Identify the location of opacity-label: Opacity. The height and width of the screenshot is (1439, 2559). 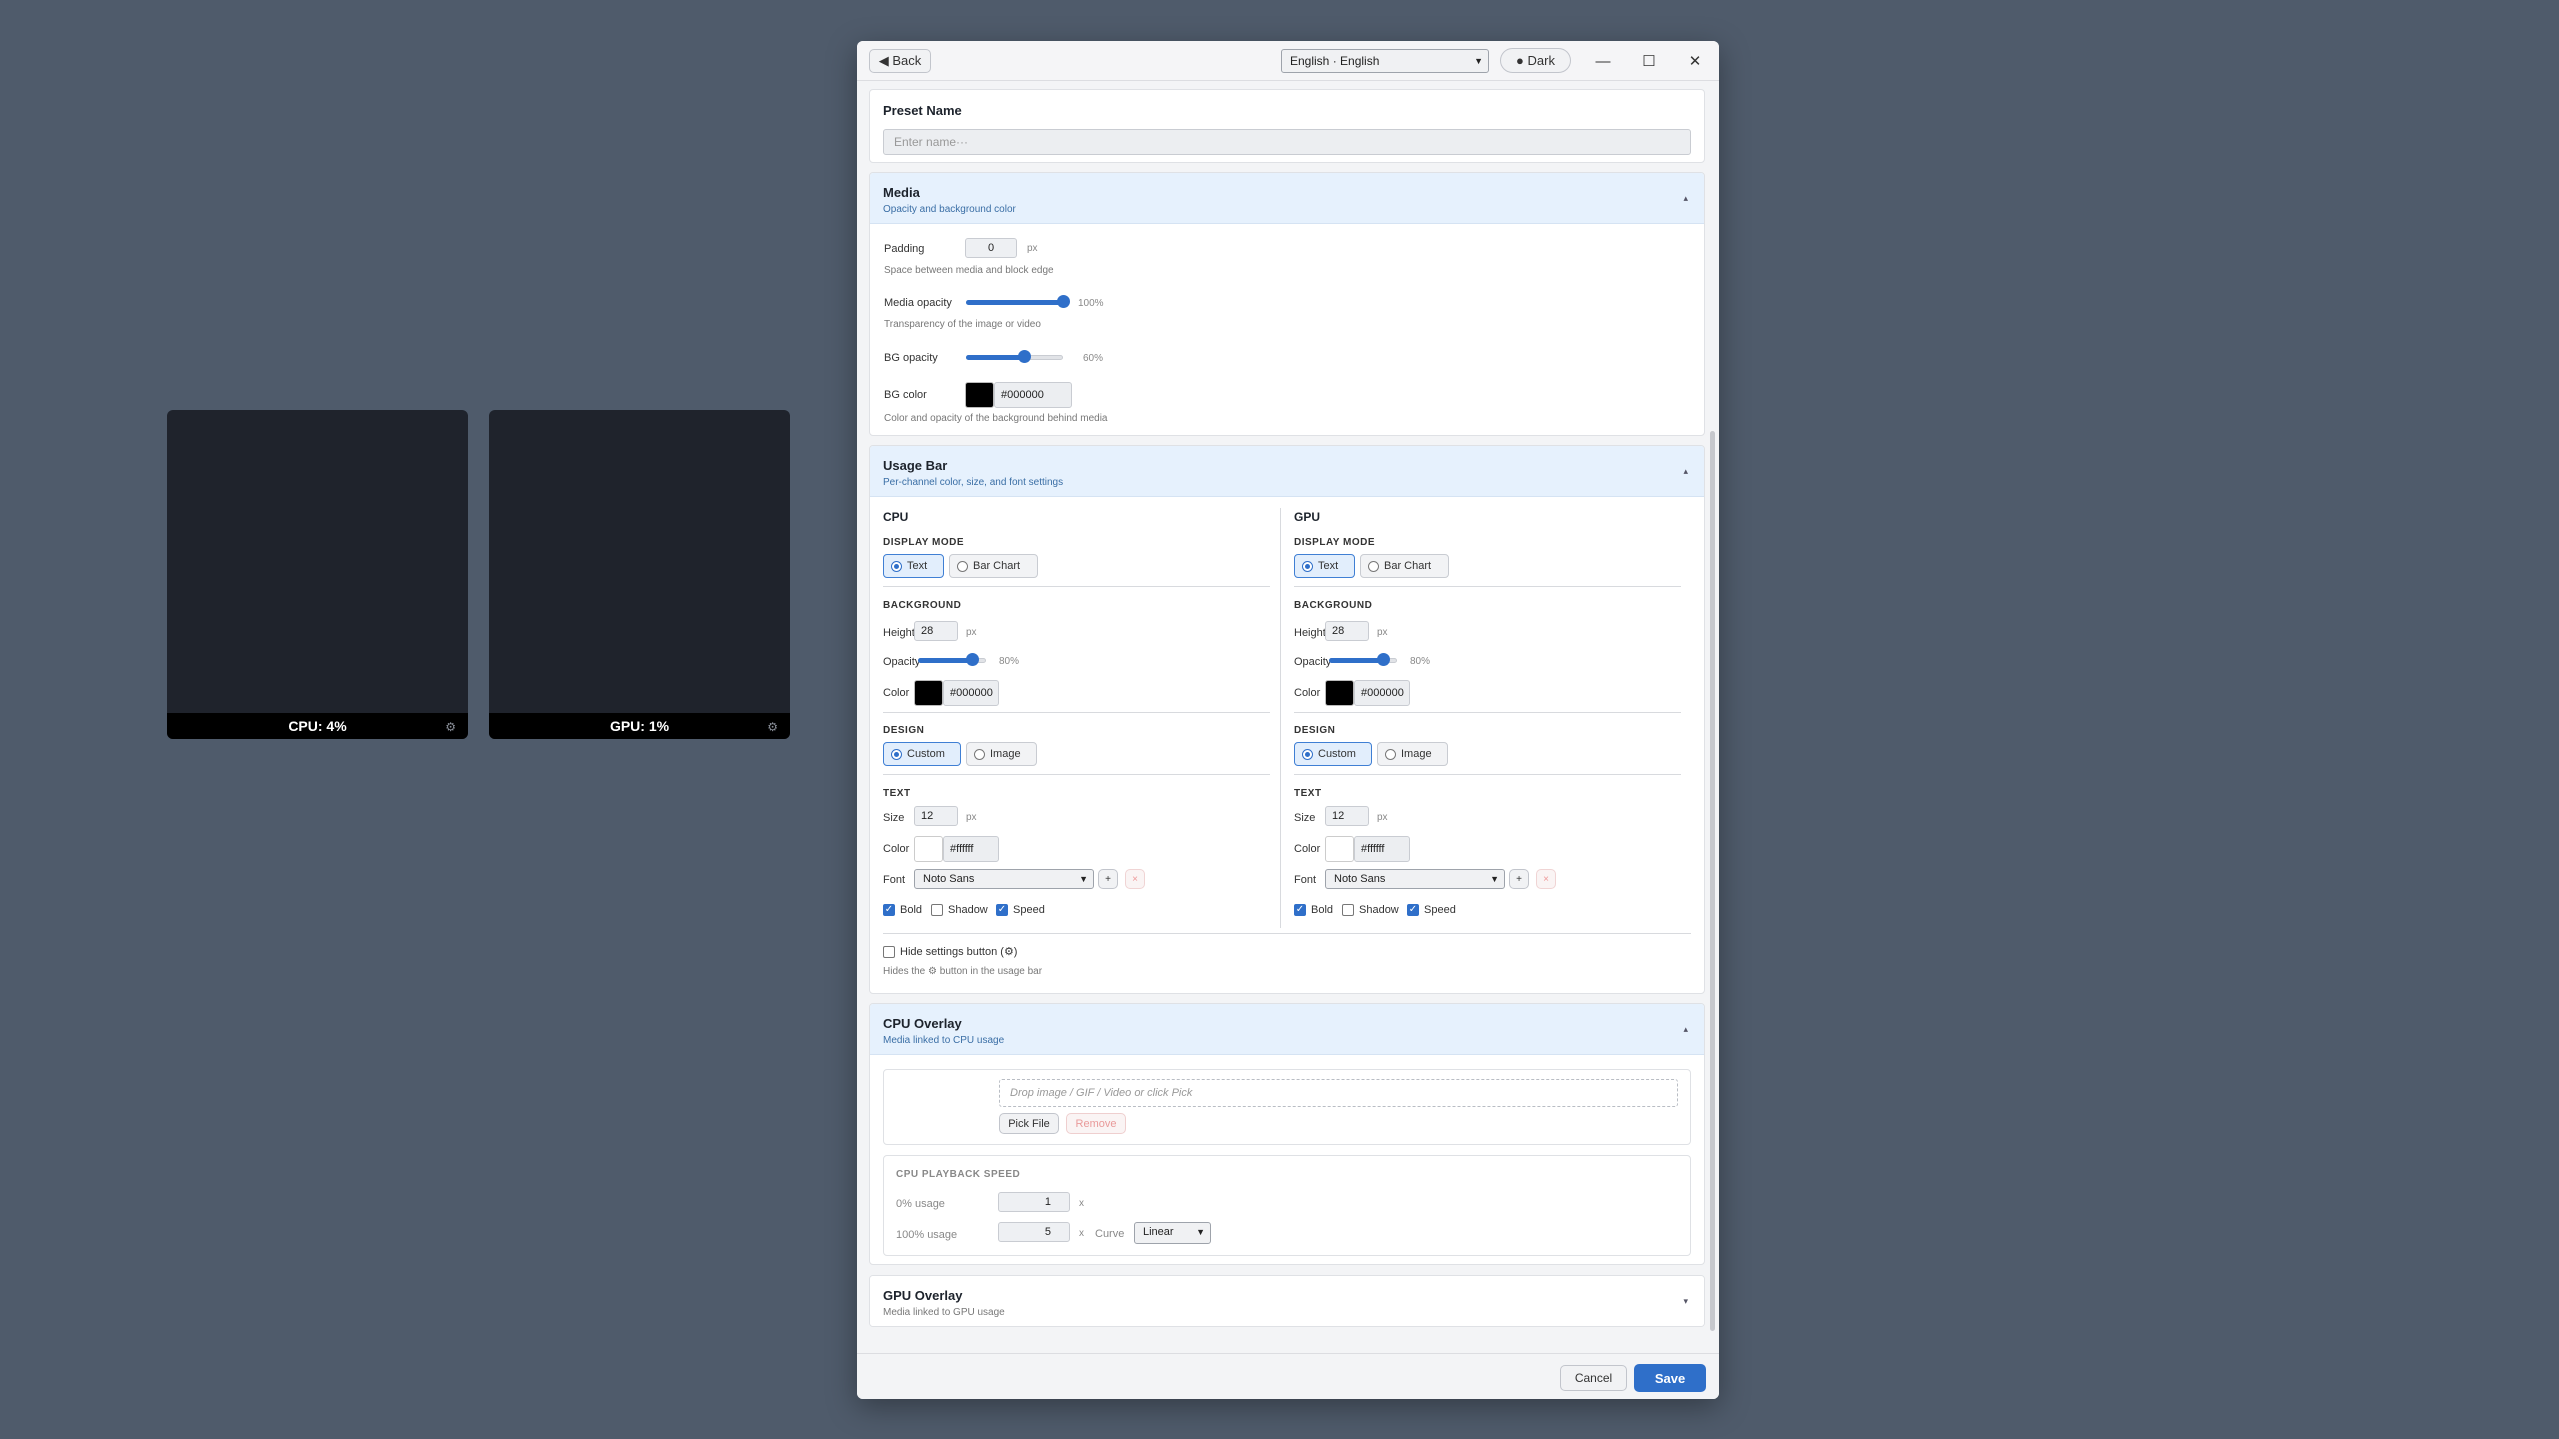
(1313, 662).